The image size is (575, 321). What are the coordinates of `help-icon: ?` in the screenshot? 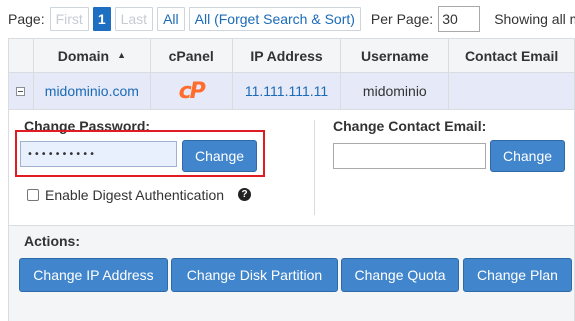 It's located at (244, 194).